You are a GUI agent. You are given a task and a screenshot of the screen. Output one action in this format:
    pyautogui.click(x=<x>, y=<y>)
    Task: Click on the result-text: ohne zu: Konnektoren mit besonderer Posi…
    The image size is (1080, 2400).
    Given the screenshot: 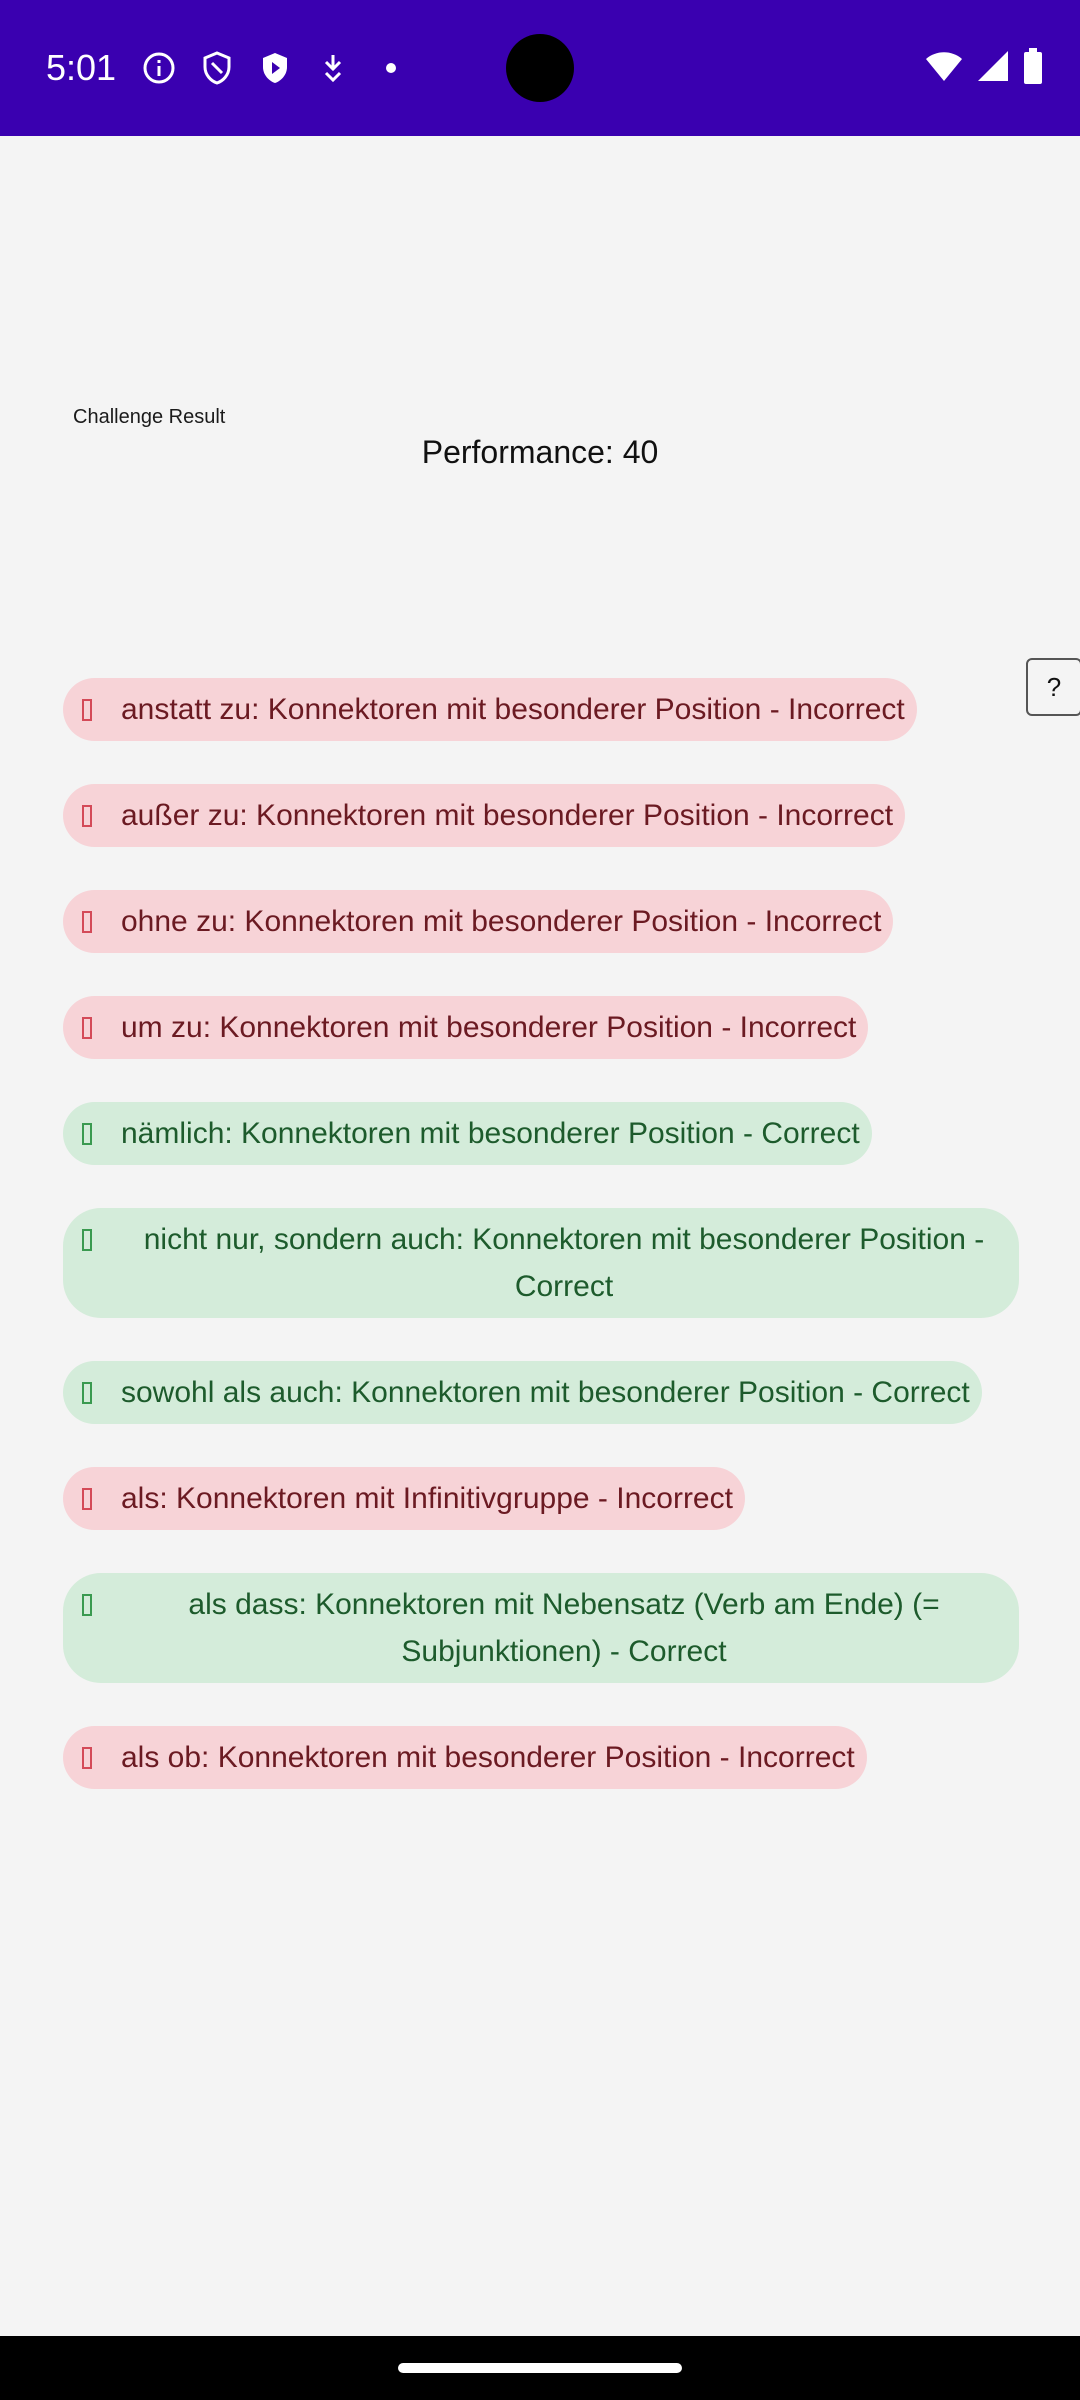 What is the action you would take?
    pyautogui.click(x=501, y=921)
    